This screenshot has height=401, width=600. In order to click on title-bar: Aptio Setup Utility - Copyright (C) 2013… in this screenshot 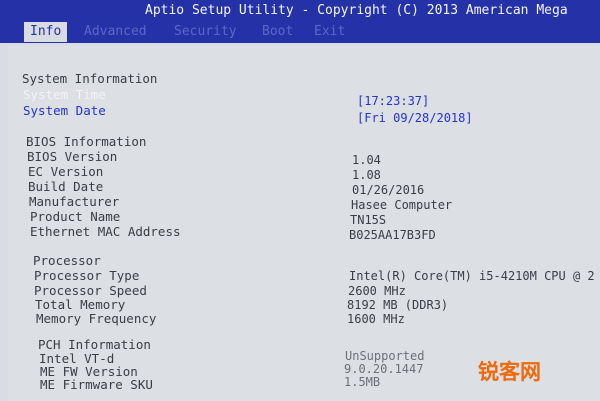, I will do `click(300, 10)`.